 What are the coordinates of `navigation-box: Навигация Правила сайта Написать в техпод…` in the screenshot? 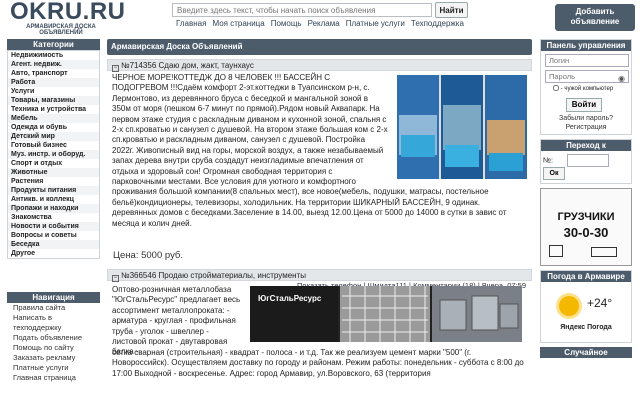 It's located at (53, 337).